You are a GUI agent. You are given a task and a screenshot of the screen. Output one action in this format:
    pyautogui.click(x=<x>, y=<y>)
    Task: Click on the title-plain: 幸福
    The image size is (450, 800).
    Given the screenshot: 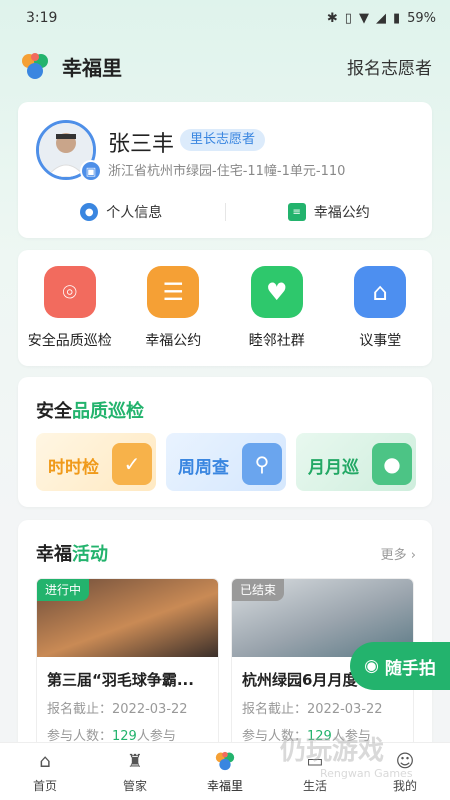 What is the action you would take?
    pyautogui.click(x=54, y=554)
    